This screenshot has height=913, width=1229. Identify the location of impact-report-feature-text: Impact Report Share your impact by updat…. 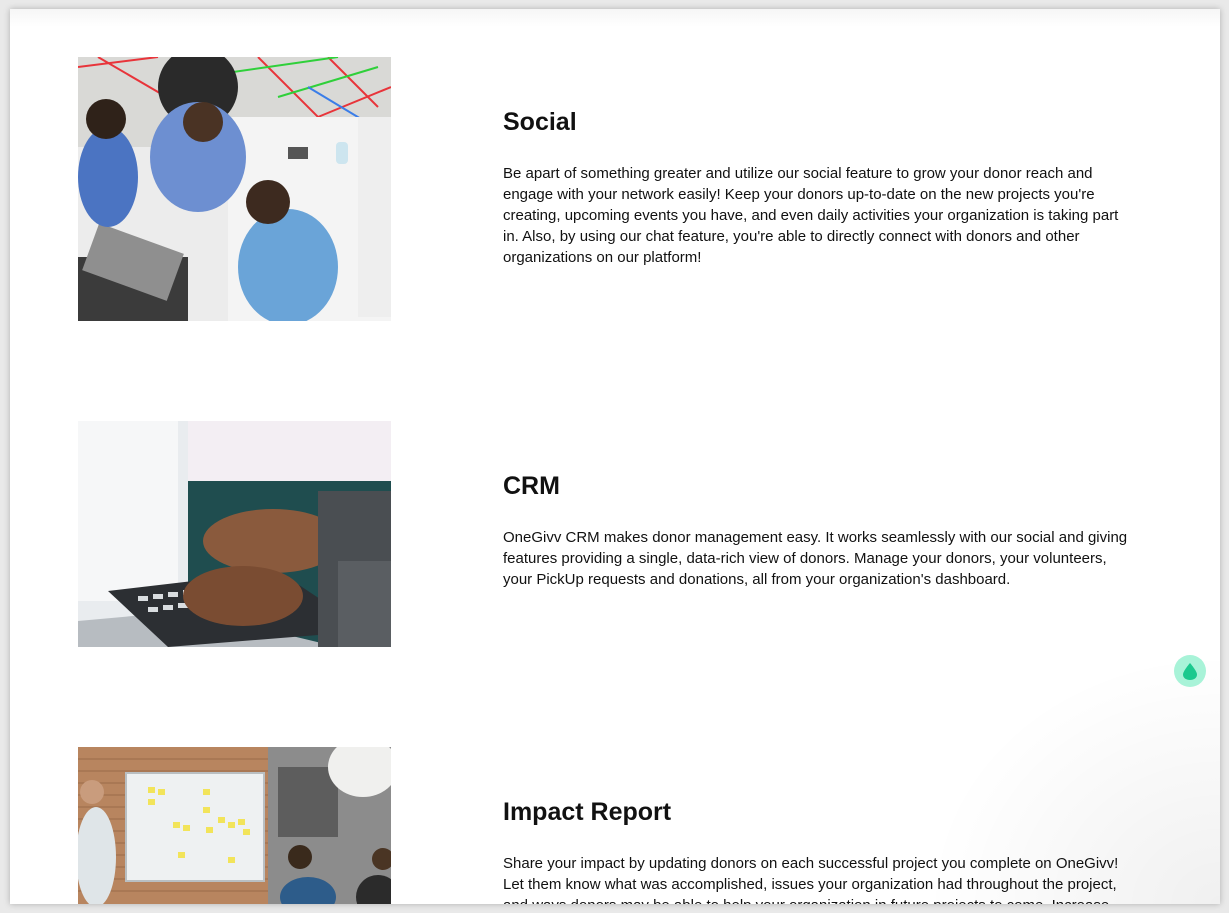
(818, 850).